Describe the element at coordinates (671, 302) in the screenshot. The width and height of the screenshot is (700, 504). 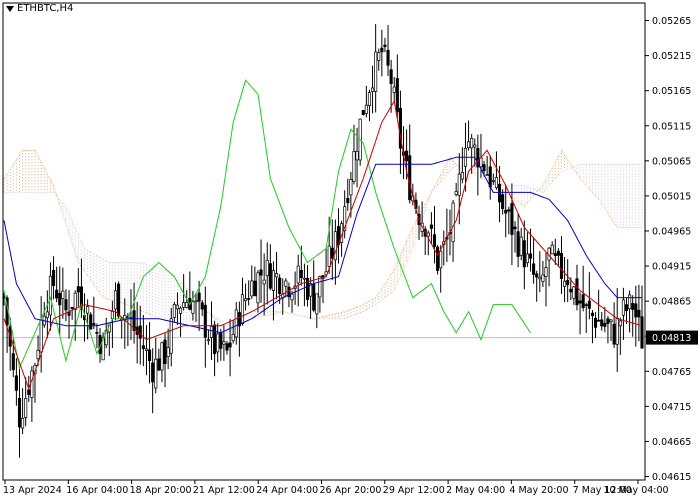
I see `y-tick-label: 0.04865` at that location.